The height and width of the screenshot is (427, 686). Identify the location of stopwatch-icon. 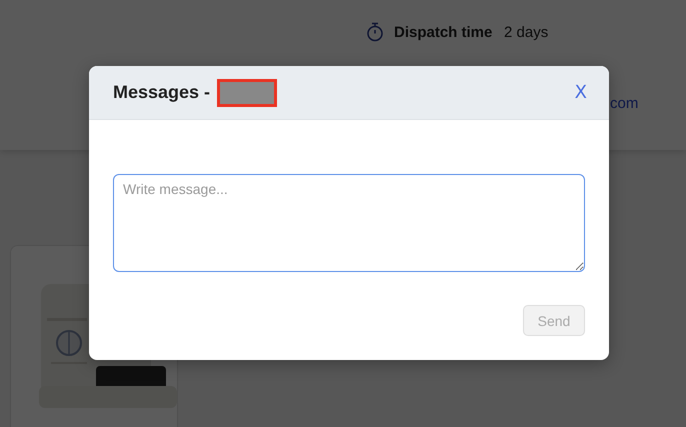
(375, 32).